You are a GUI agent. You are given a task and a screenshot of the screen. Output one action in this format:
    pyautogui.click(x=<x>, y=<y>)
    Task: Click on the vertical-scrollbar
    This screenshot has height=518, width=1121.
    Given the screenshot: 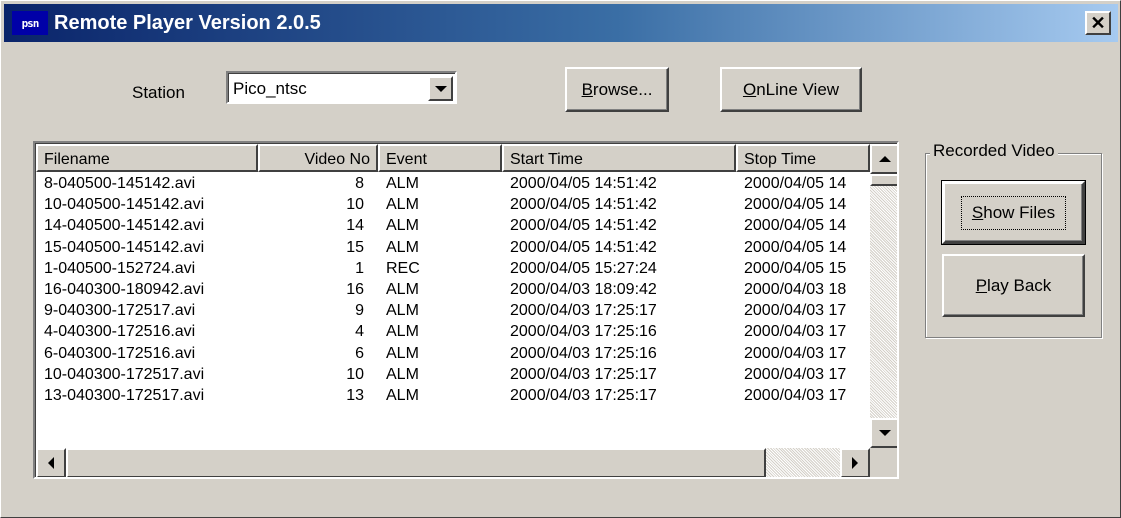 What is the action you would take?
    pyautogui.click(x=883, y=296)
    